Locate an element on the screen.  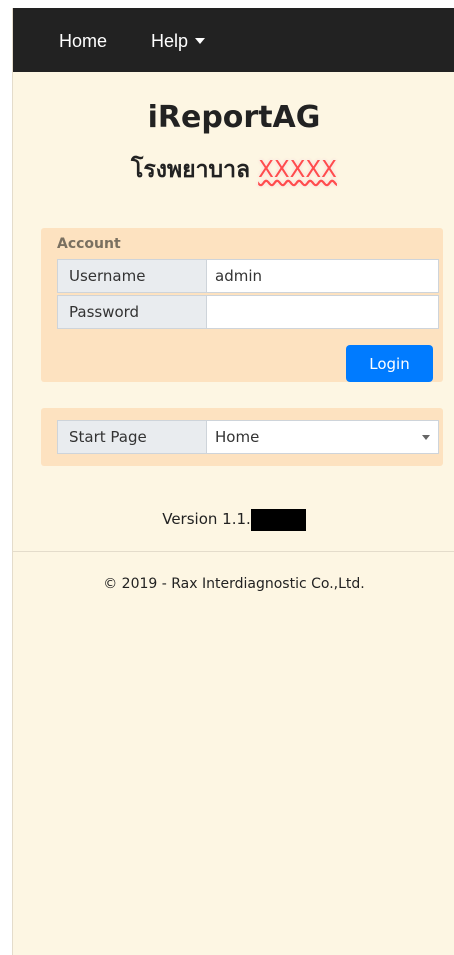
app-title: iReportAG is located at coordinates (234, 117).